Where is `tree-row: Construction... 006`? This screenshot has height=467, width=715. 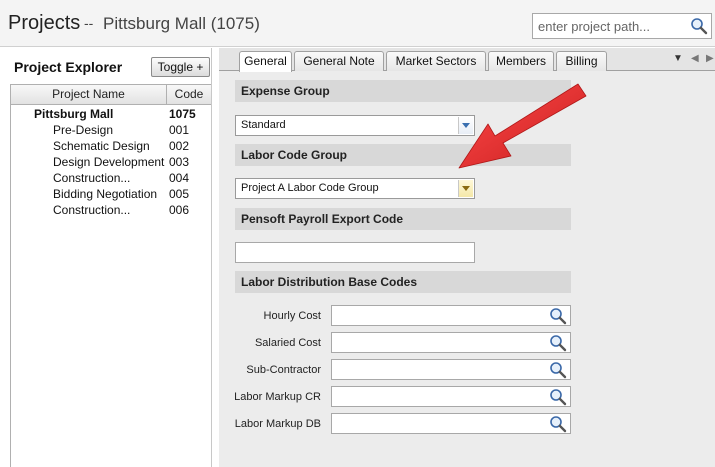
tree-row: Construction... 006 is located at coordinates (111, 210).